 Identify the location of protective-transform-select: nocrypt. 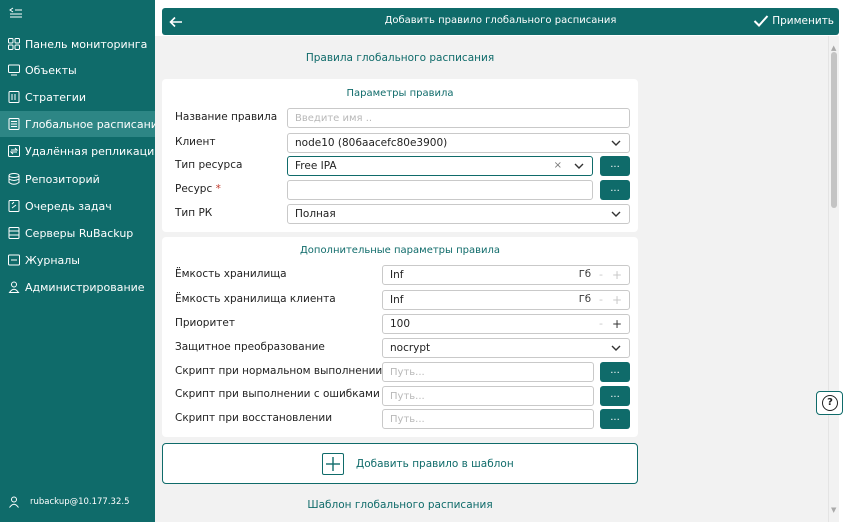
(506, 348).